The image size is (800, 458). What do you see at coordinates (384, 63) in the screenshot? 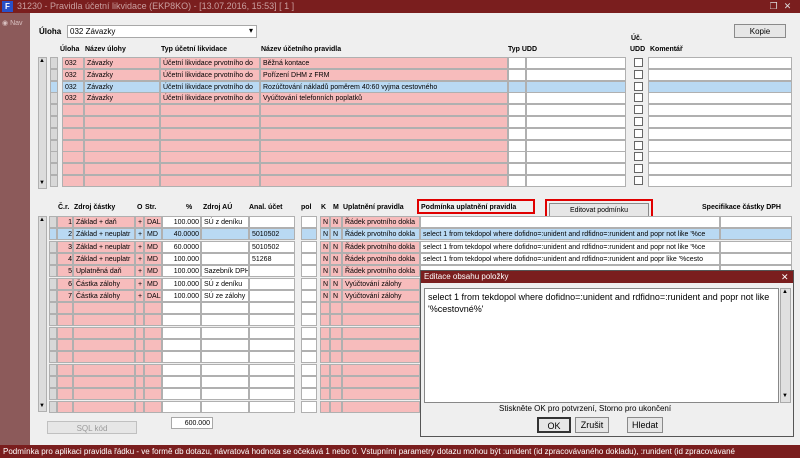
I see `cell-nazev-pravidla: Běžná kontace` at bounding box center [384, 63].